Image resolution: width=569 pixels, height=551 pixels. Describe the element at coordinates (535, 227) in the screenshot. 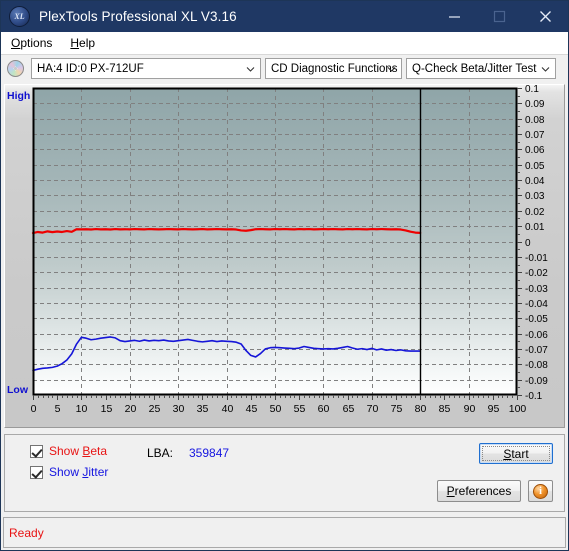

I see `y-tick-label: 0.01` at that location.